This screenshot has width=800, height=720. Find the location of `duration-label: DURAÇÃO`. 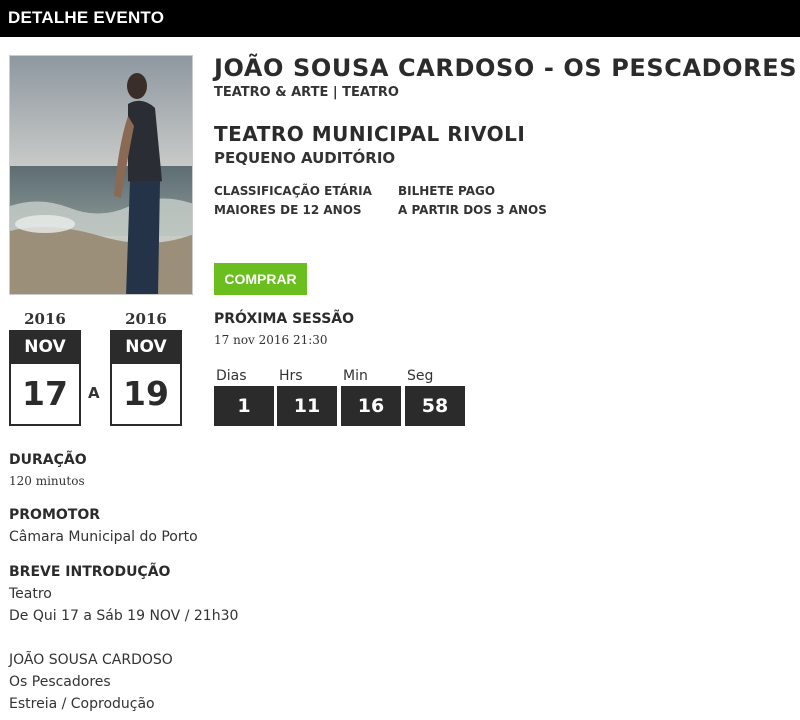

duration-label: DURAÇÃO is located at coordinates (48, 460).